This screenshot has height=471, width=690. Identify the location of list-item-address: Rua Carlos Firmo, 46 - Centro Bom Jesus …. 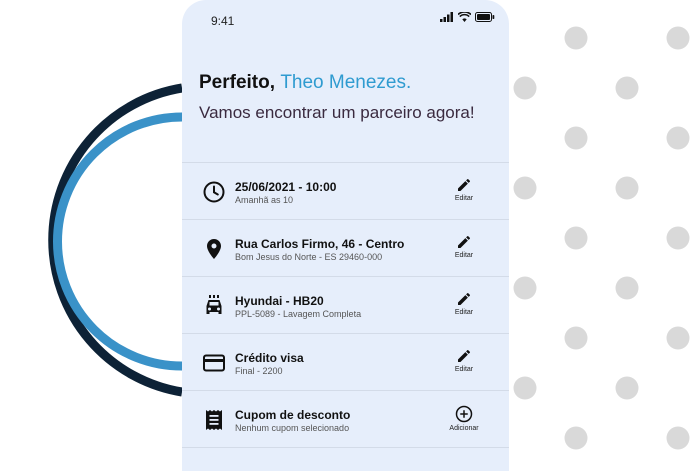
(345, 247).